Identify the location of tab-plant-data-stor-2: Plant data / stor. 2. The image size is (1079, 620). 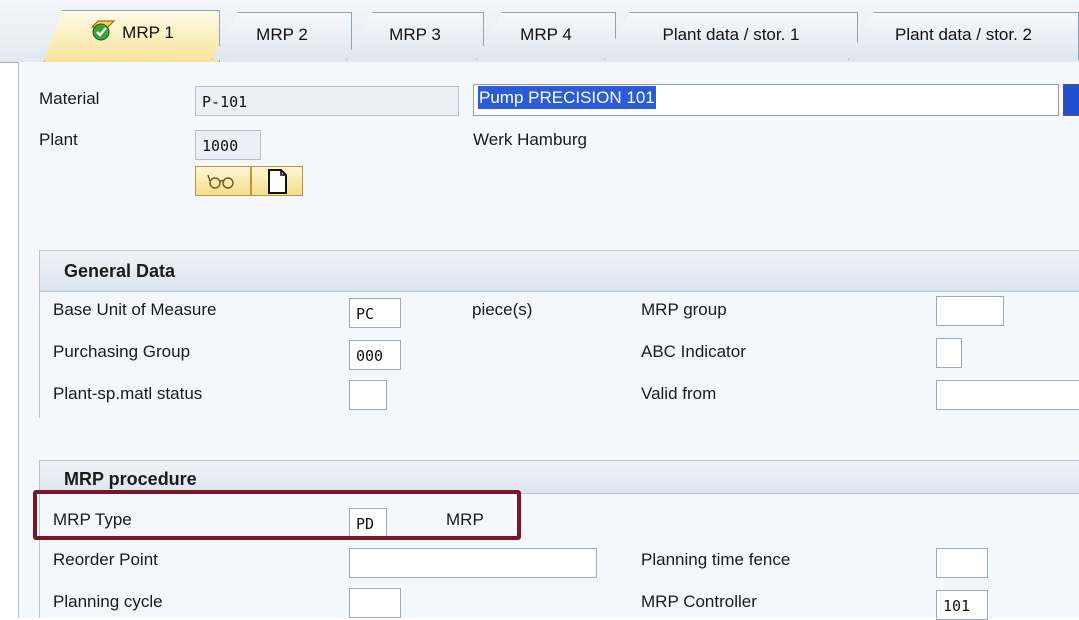
(963, 36).